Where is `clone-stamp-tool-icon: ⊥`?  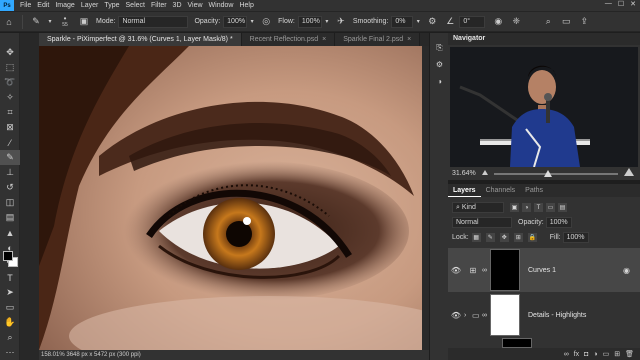 clone-stamp-tool-icon: ⊥ is located at coordinates (10, 172).